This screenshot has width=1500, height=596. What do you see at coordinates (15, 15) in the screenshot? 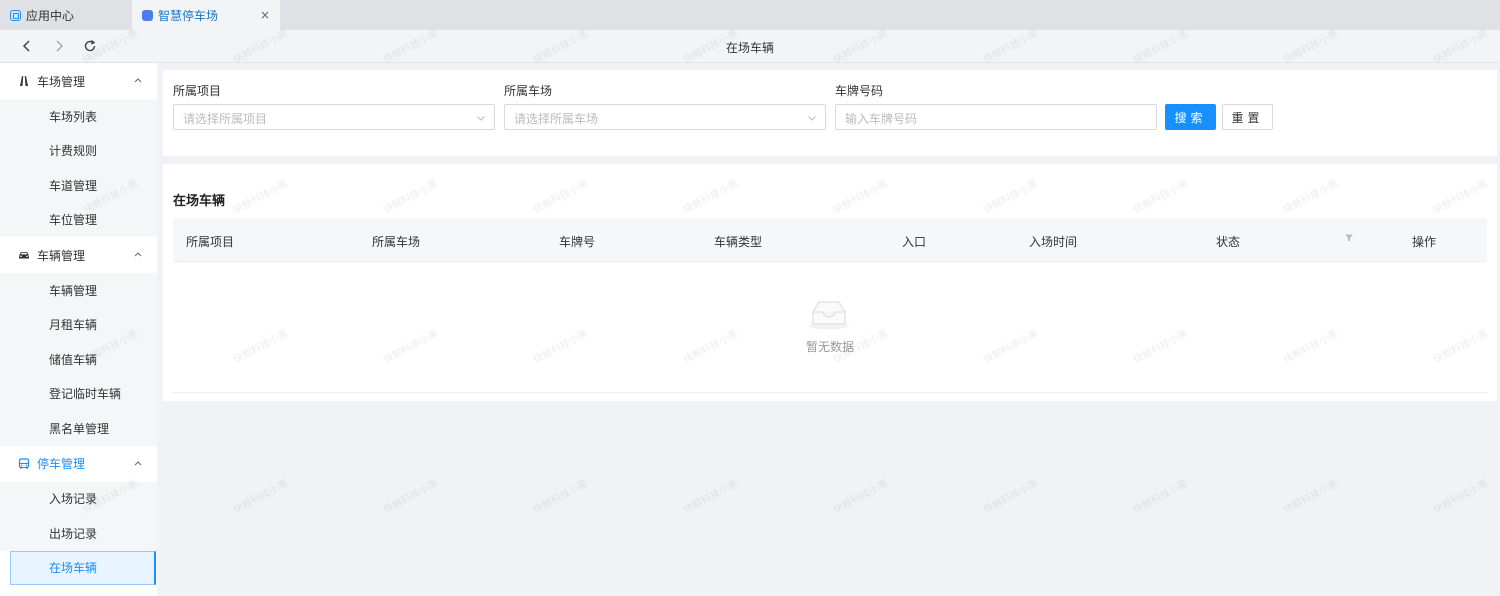
I see `app-center-icon` at bounding box center [15, 15].